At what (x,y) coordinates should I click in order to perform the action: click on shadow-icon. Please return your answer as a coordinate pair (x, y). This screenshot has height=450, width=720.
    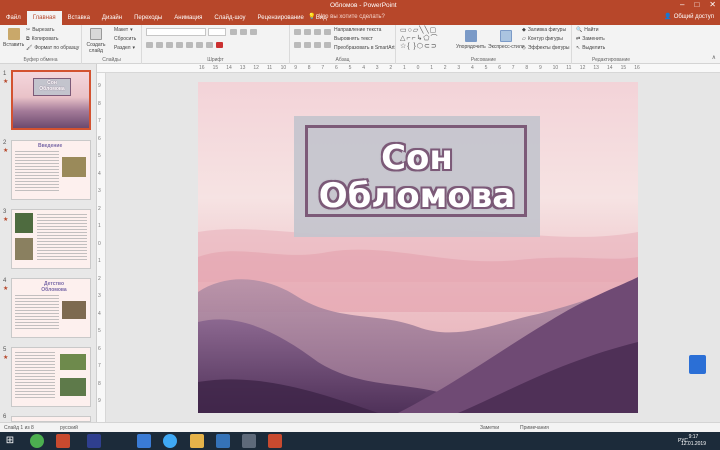
    Looking at the image, I should click on (179, 45).